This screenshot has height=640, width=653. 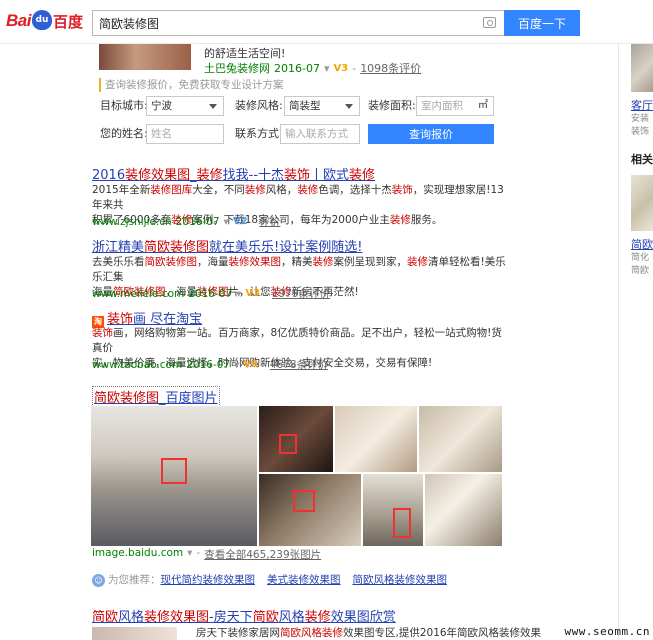 I want to click on right-link-2: 简欧, so click(x=642, y=244).